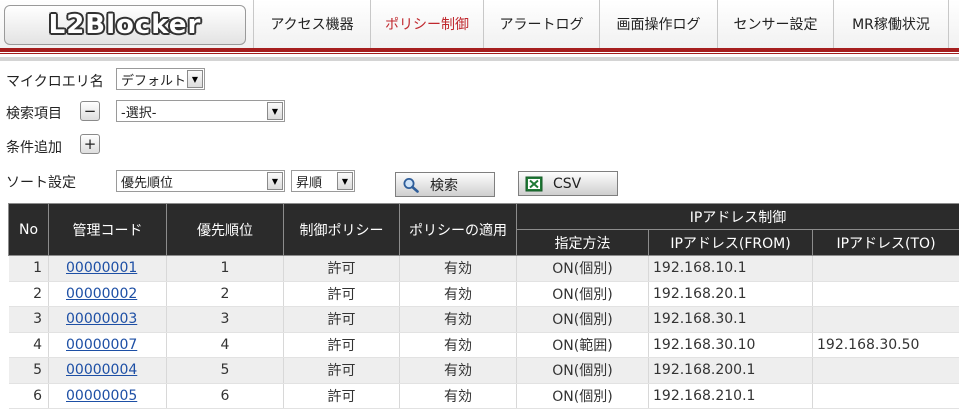 Image resolution: width=959 pixels, height=413 pixels. What do you see at coordinates (479, 50) in the screenshot?
I see `header-divider` at bounding box center [479, 50].